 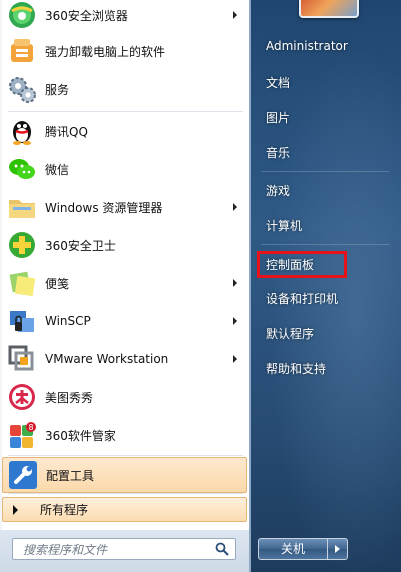 I want to click on search-box, so click(x=124, y=549).